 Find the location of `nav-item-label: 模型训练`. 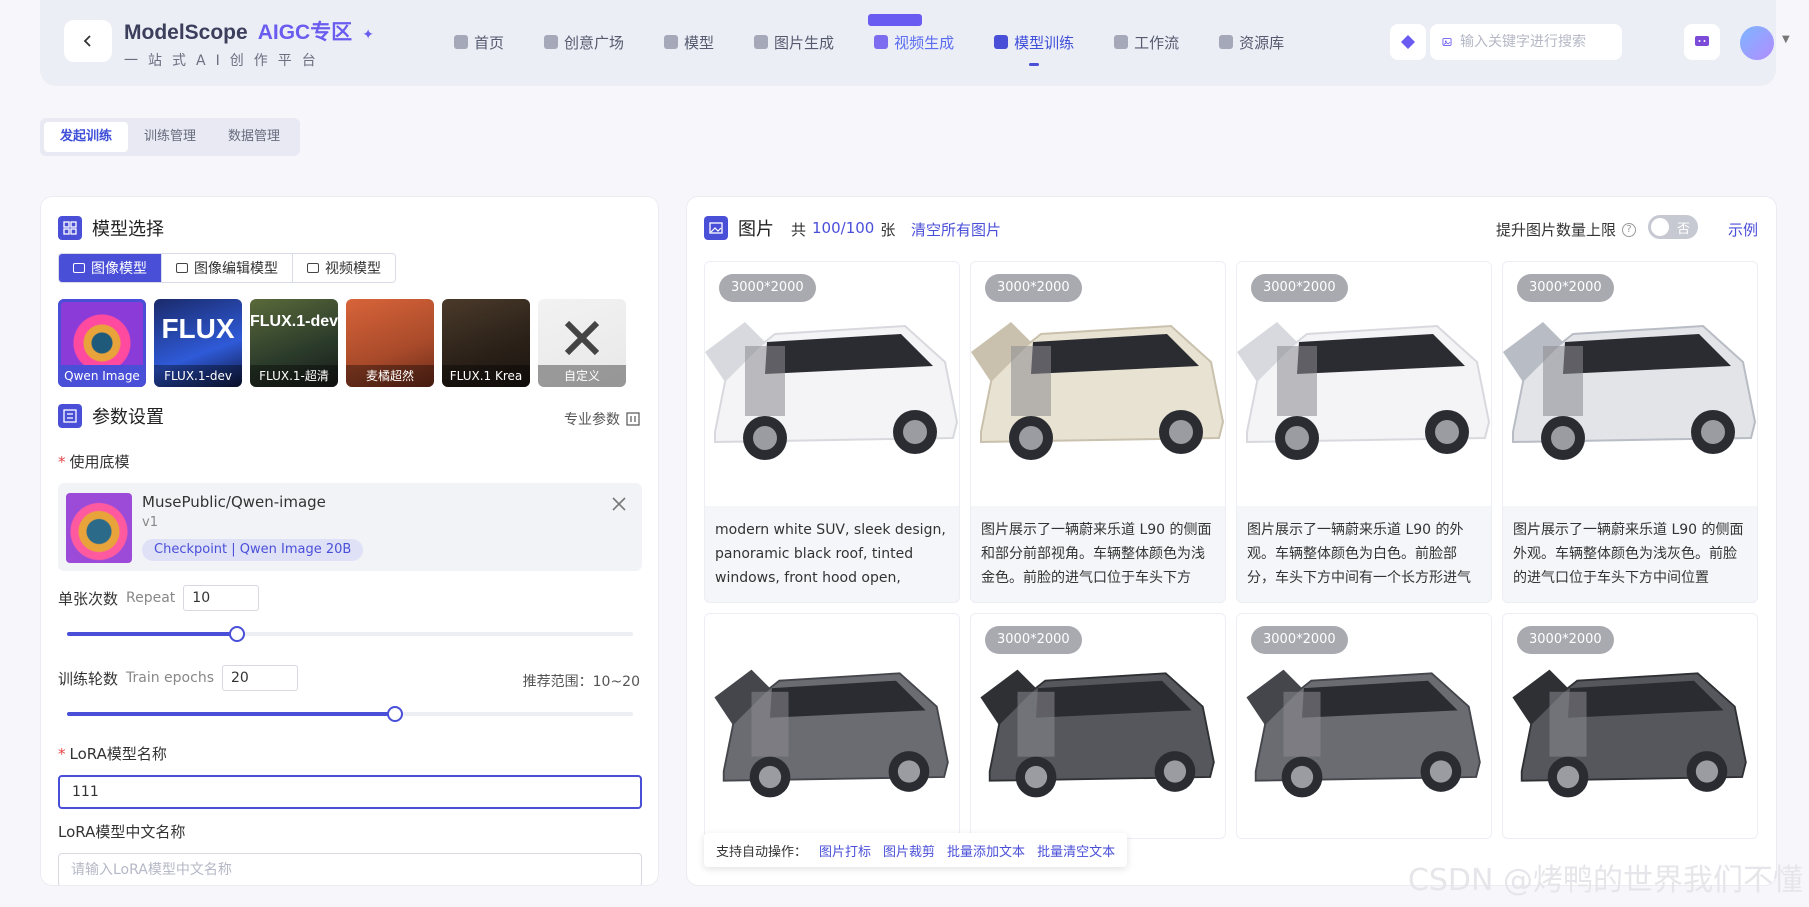

nav-item-label: 模型训练 is located at coordinates (1044, 42).